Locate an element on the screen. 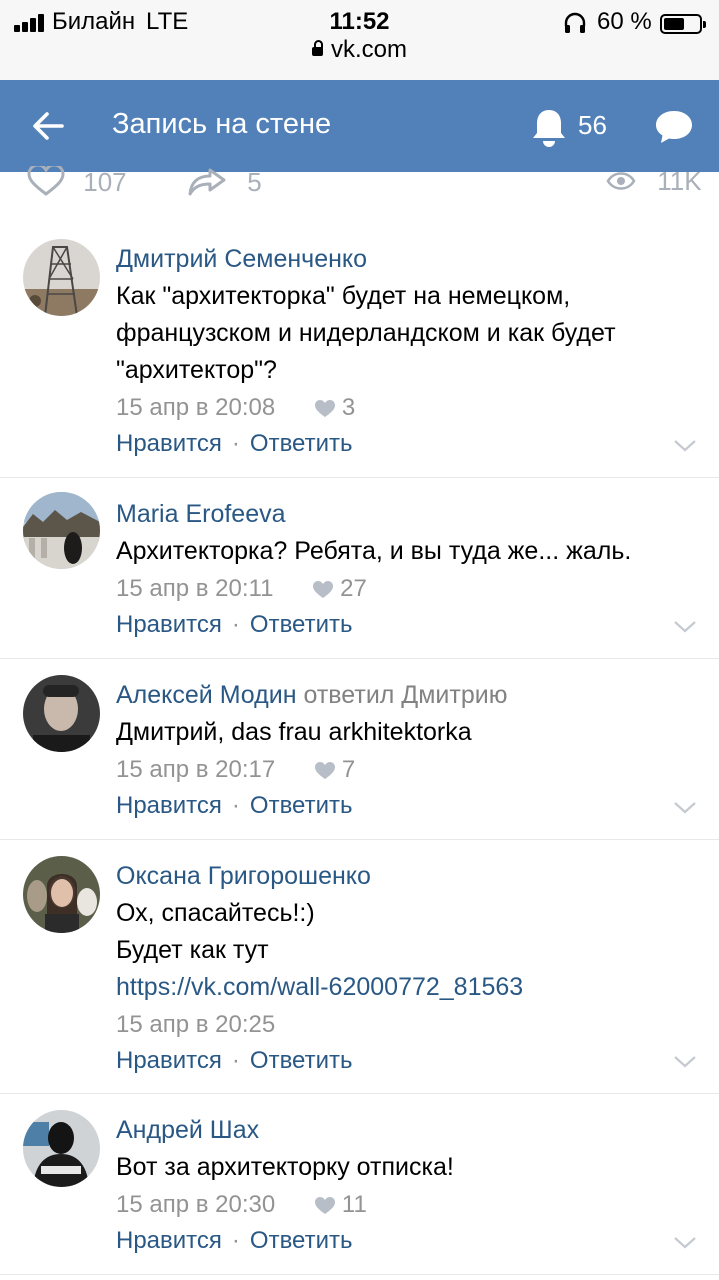 Image resolution: width=719 pixels, height=1280 pixels. likes-count: 107 is located at coordinates (105, 182).